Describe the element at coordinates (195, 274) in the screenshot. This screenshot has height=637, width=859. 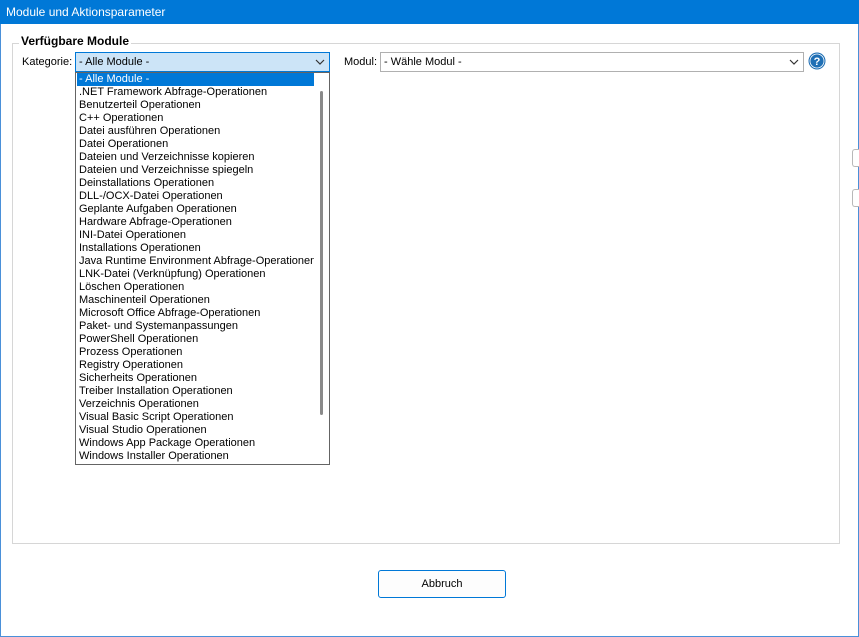
I see `dropdown-option: LNK-Datei (Verknüpfung) Operationen` at that location.